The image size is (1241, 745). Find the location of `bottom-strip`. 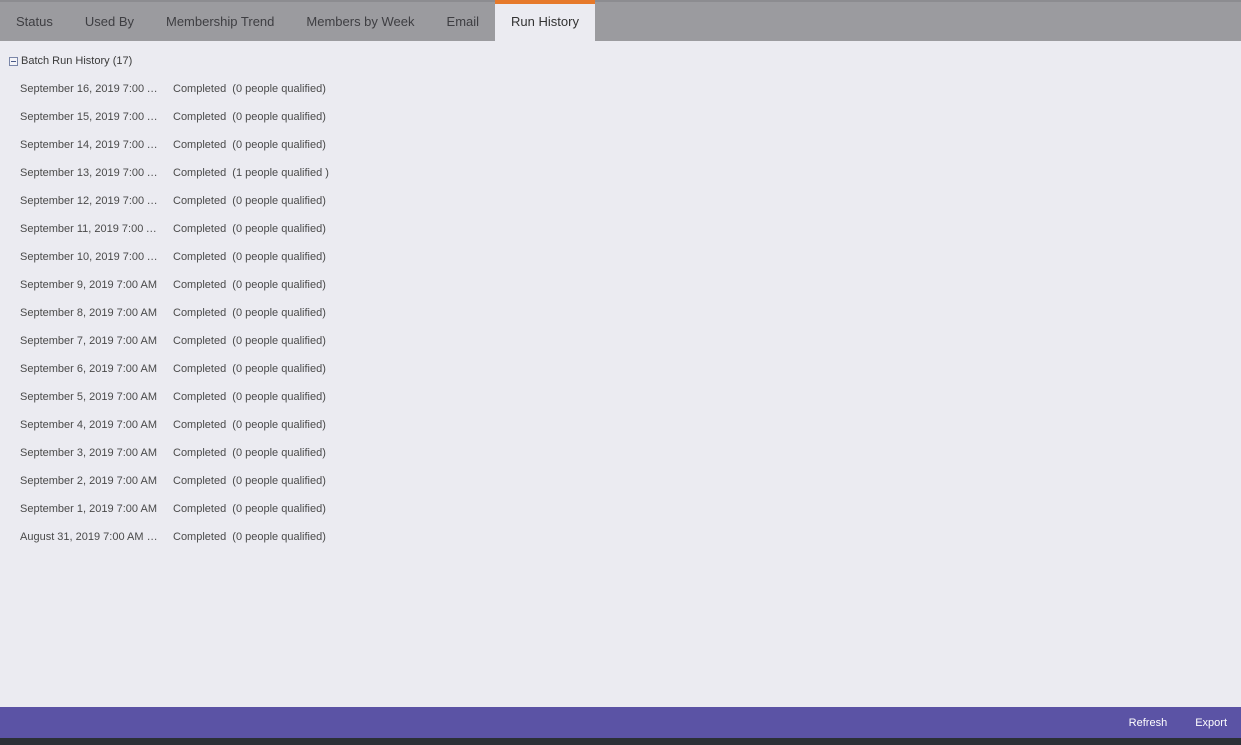

bottom-strip is located at coordinates (620, 741).